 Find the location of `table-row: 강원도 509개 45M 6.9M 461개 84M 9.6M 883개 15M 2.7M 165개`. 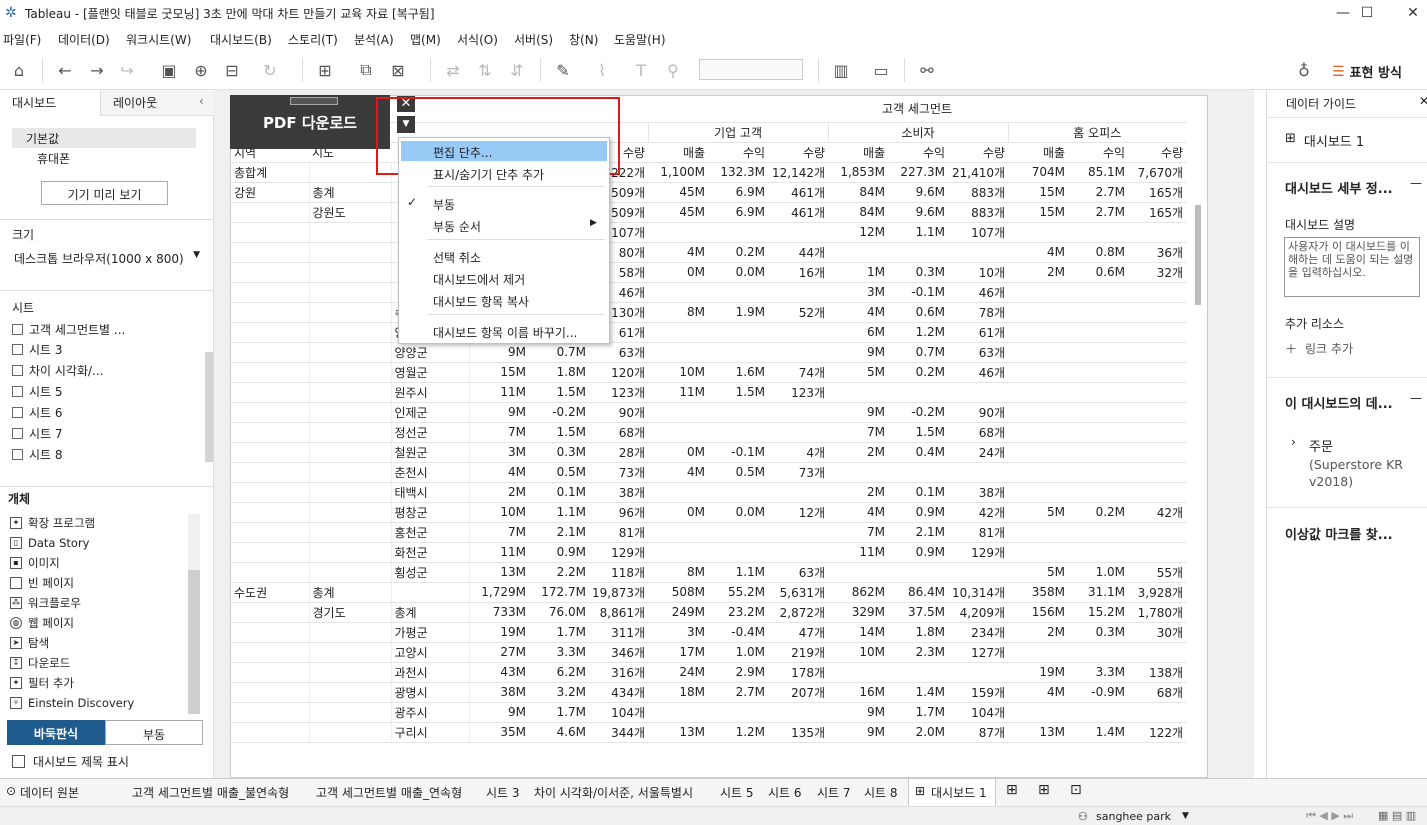

table-row: 강원도 509개 45M 6.9M 461개 84M 9.6M 883개 15M 2.7M 165개 is located at coordinates (709, 212).